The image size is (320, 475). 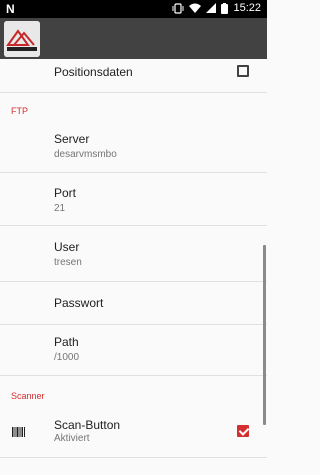 I want to click on item-title: Server, so click(x=72, y=139).